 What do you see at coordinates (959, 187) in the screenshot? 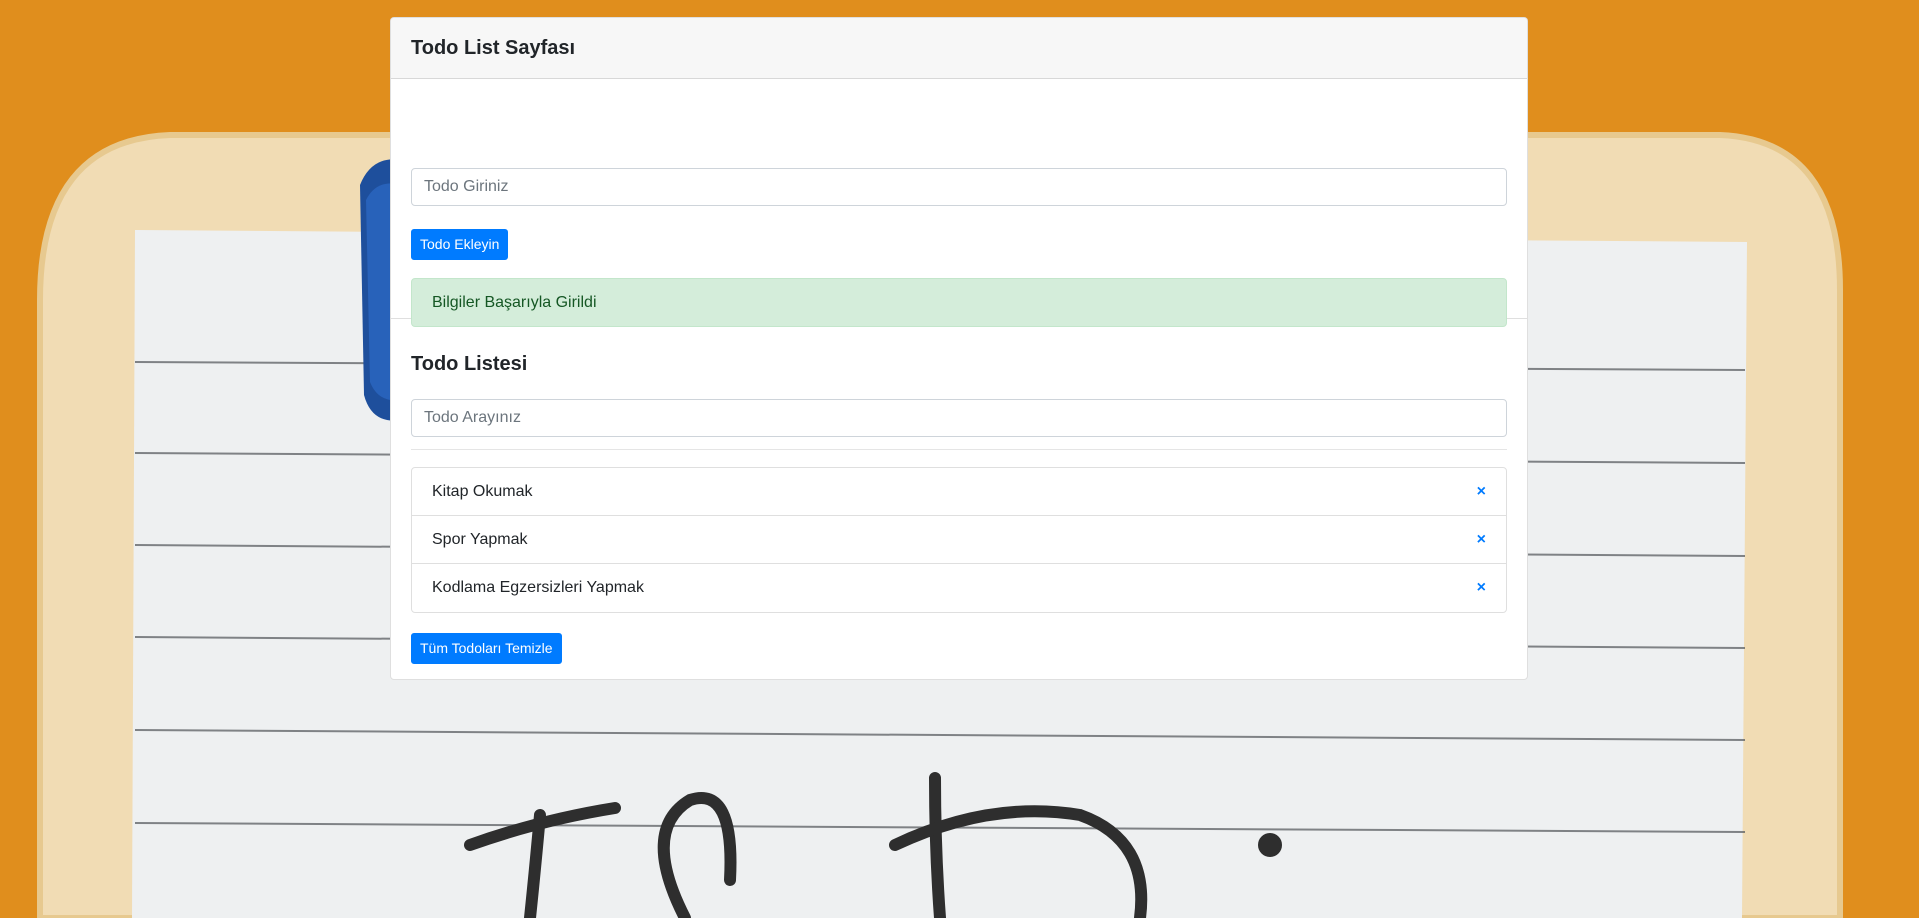
I see `todo-input` at bounding box center [959, 187].